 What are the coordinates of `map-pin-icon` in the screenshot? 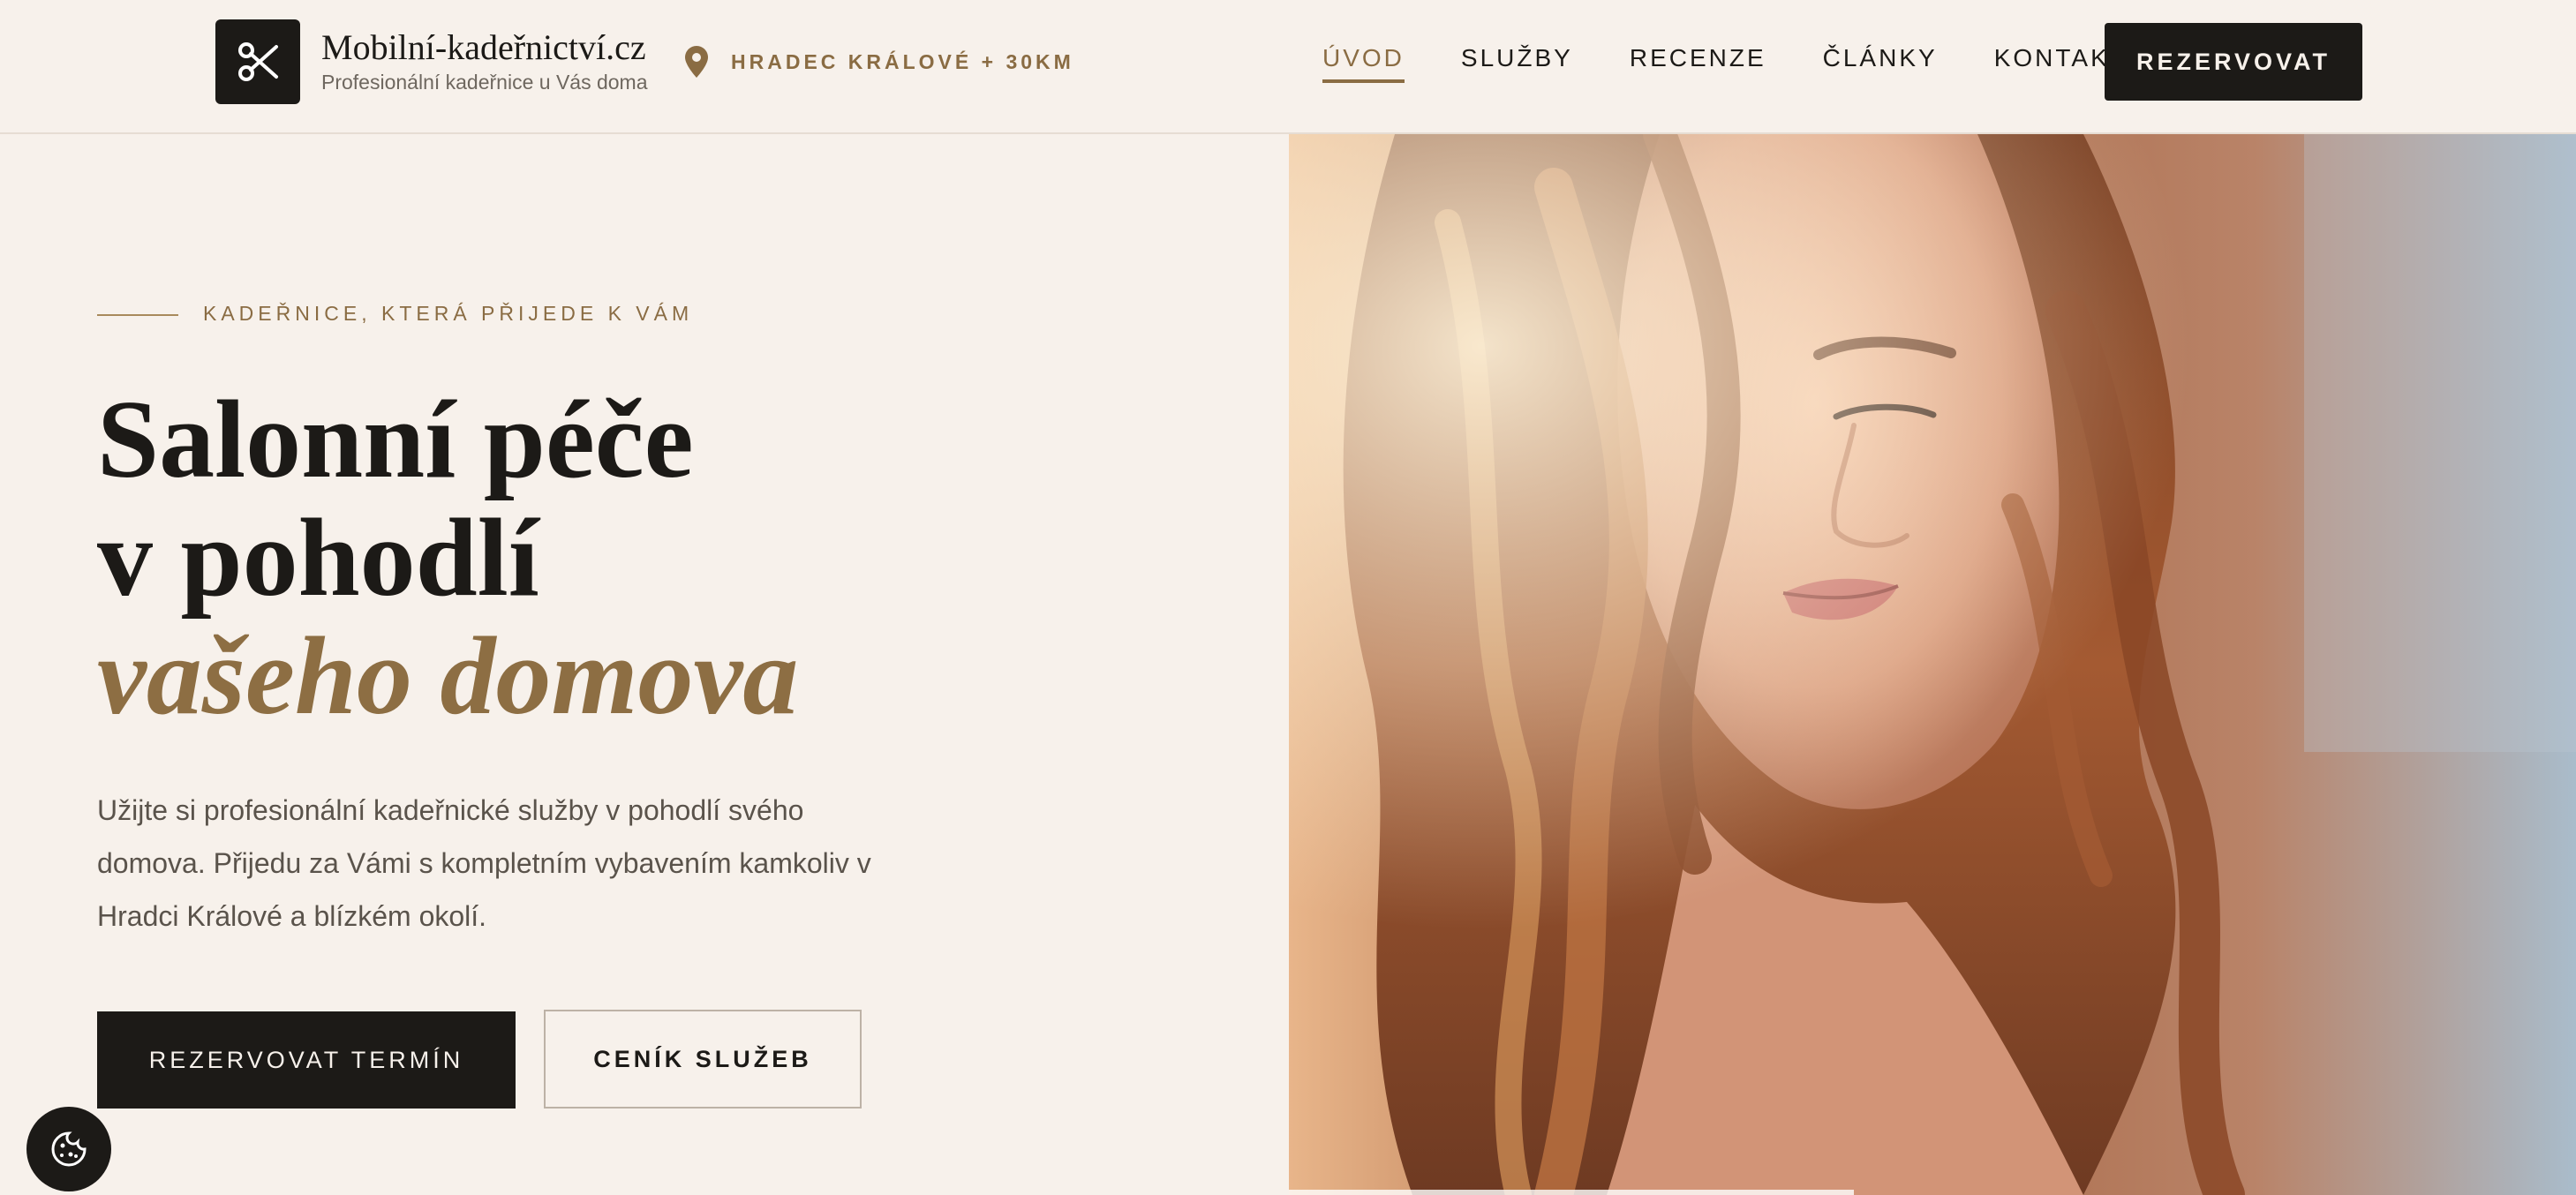 It's located at (697, 62).